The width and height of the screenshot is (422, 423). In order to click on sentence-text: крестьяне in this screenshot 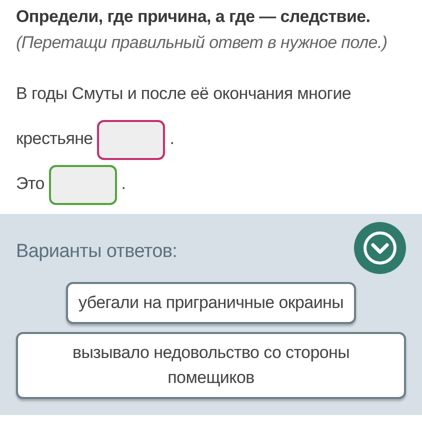, I will do `click(54, 138)`.